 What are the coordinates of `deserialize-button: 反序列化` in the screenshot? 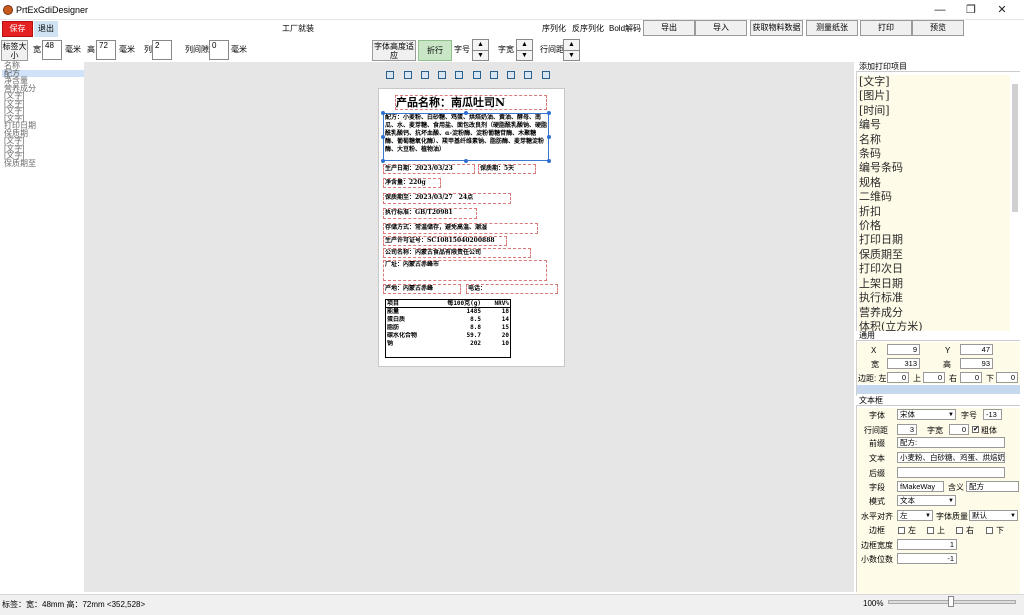 It's located at (588, 29).